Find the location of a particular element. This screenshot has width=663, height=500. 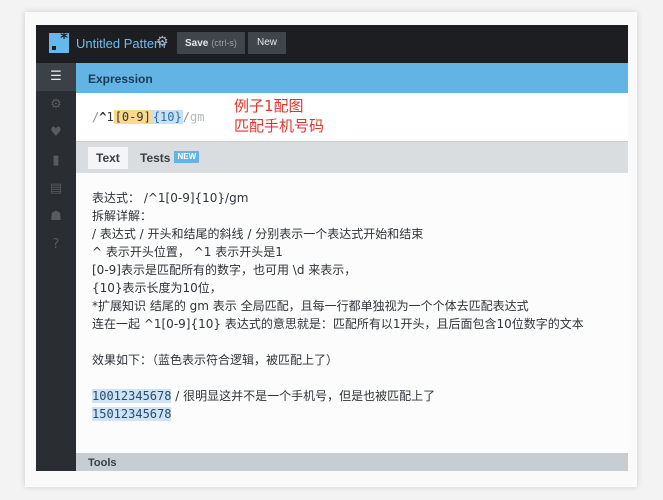

regex-quantifier: {10} is located at coordinates (167, 117).